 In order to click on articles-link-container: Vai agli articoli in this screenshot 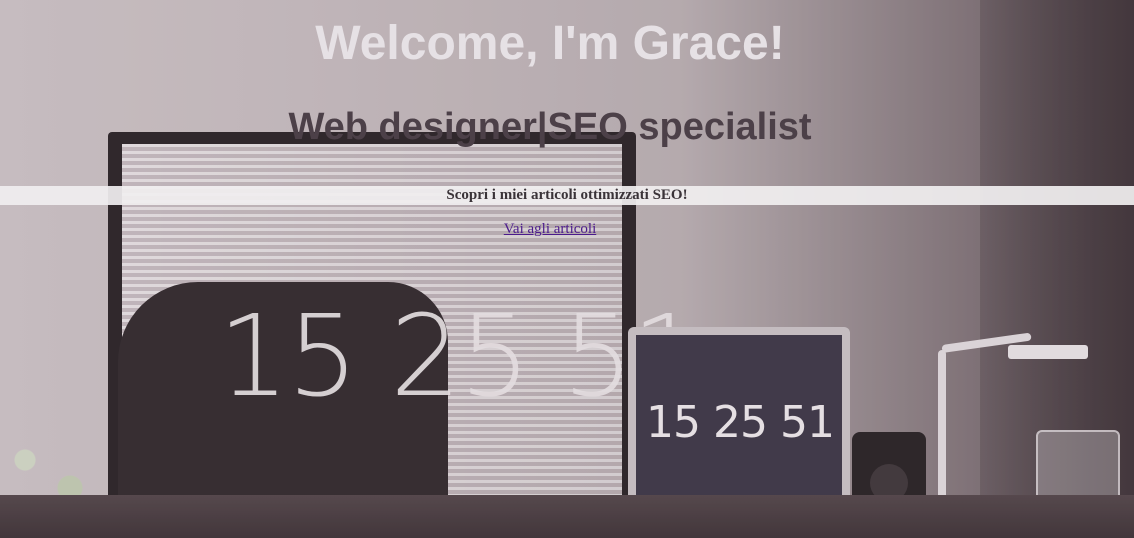, I will do `click(550, 229)`.